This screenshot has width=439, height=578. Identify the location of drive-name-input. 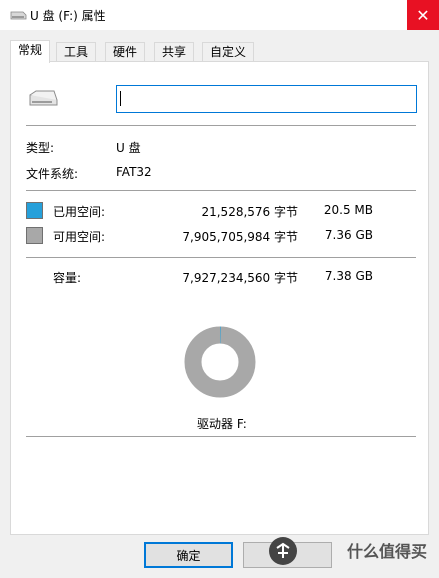
(266, 99).